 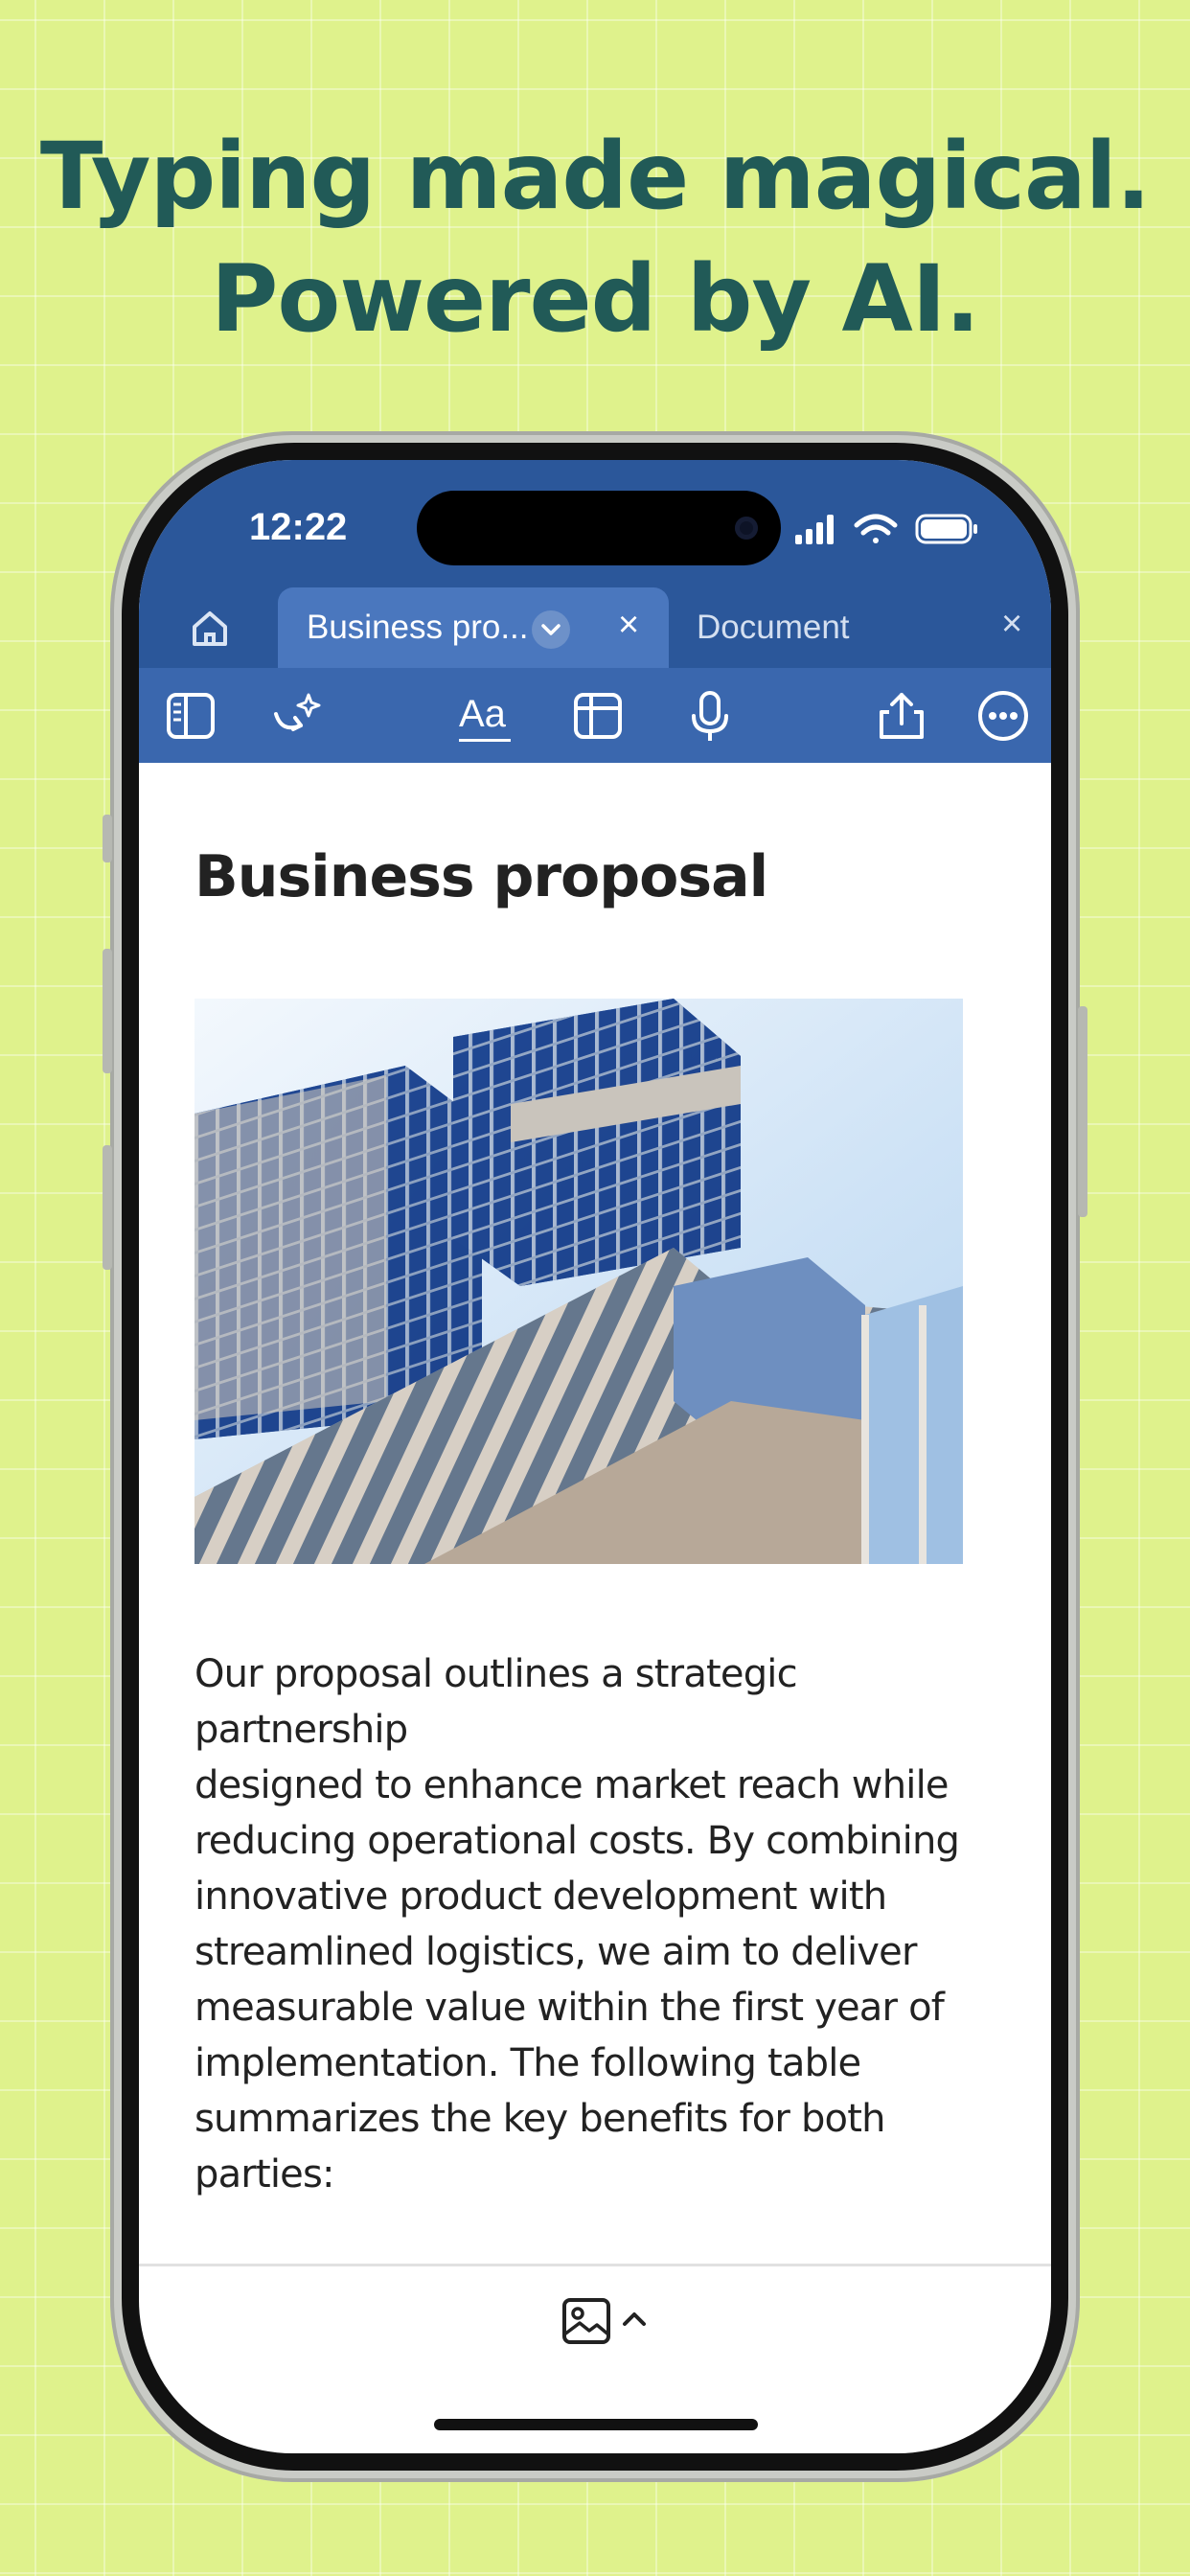 What do you see at coordinates (595, 299) in the screenshot?
I see `headline-line-2: Powered by AI.` at bounding box center [595, 299].